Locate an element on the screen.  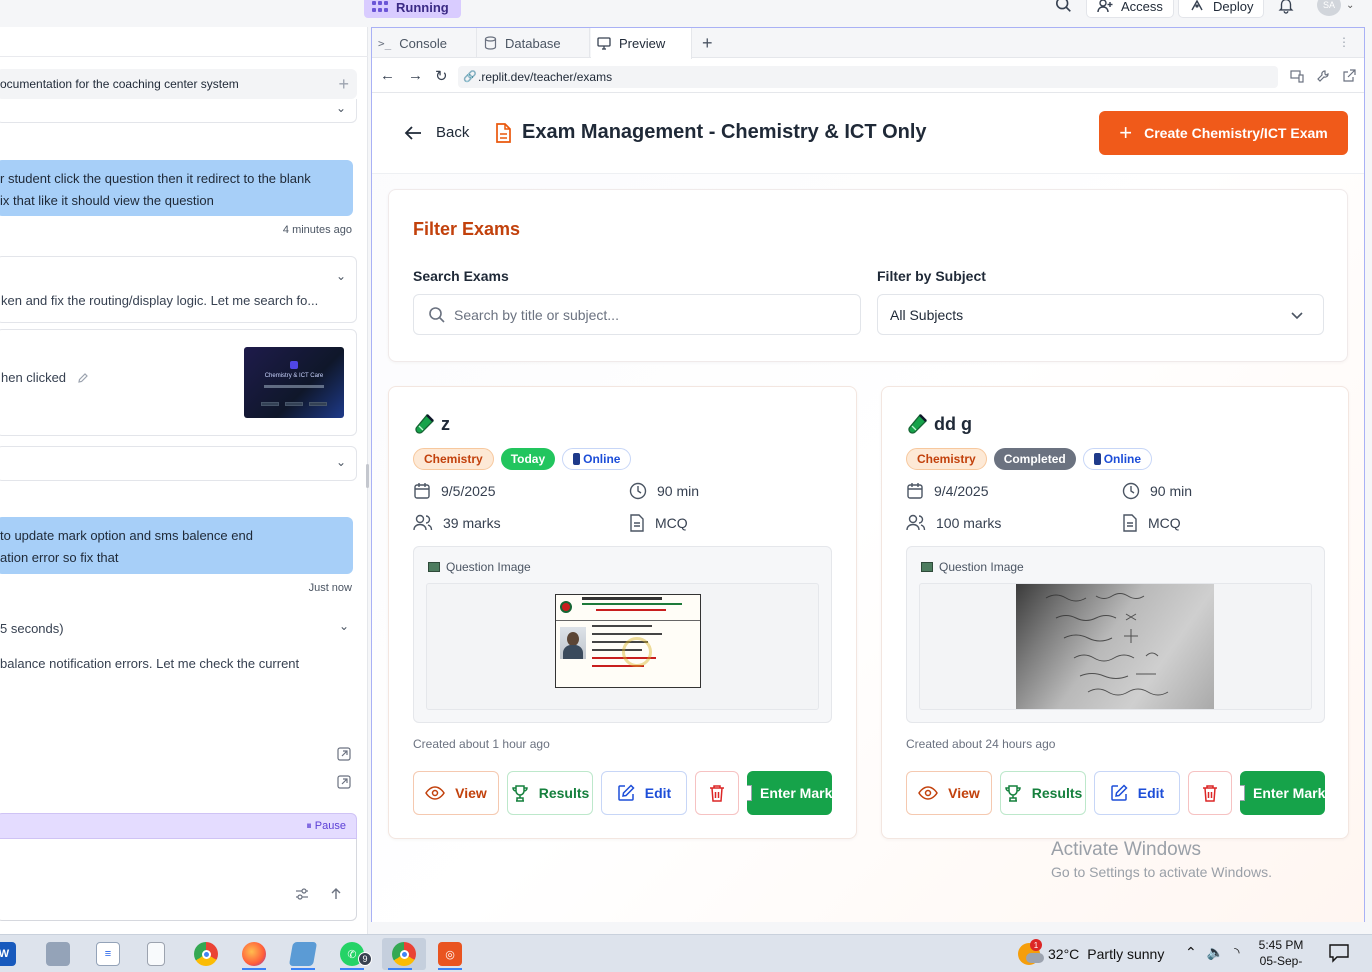
taskbar-firefox is located at coordinates (254, 954).